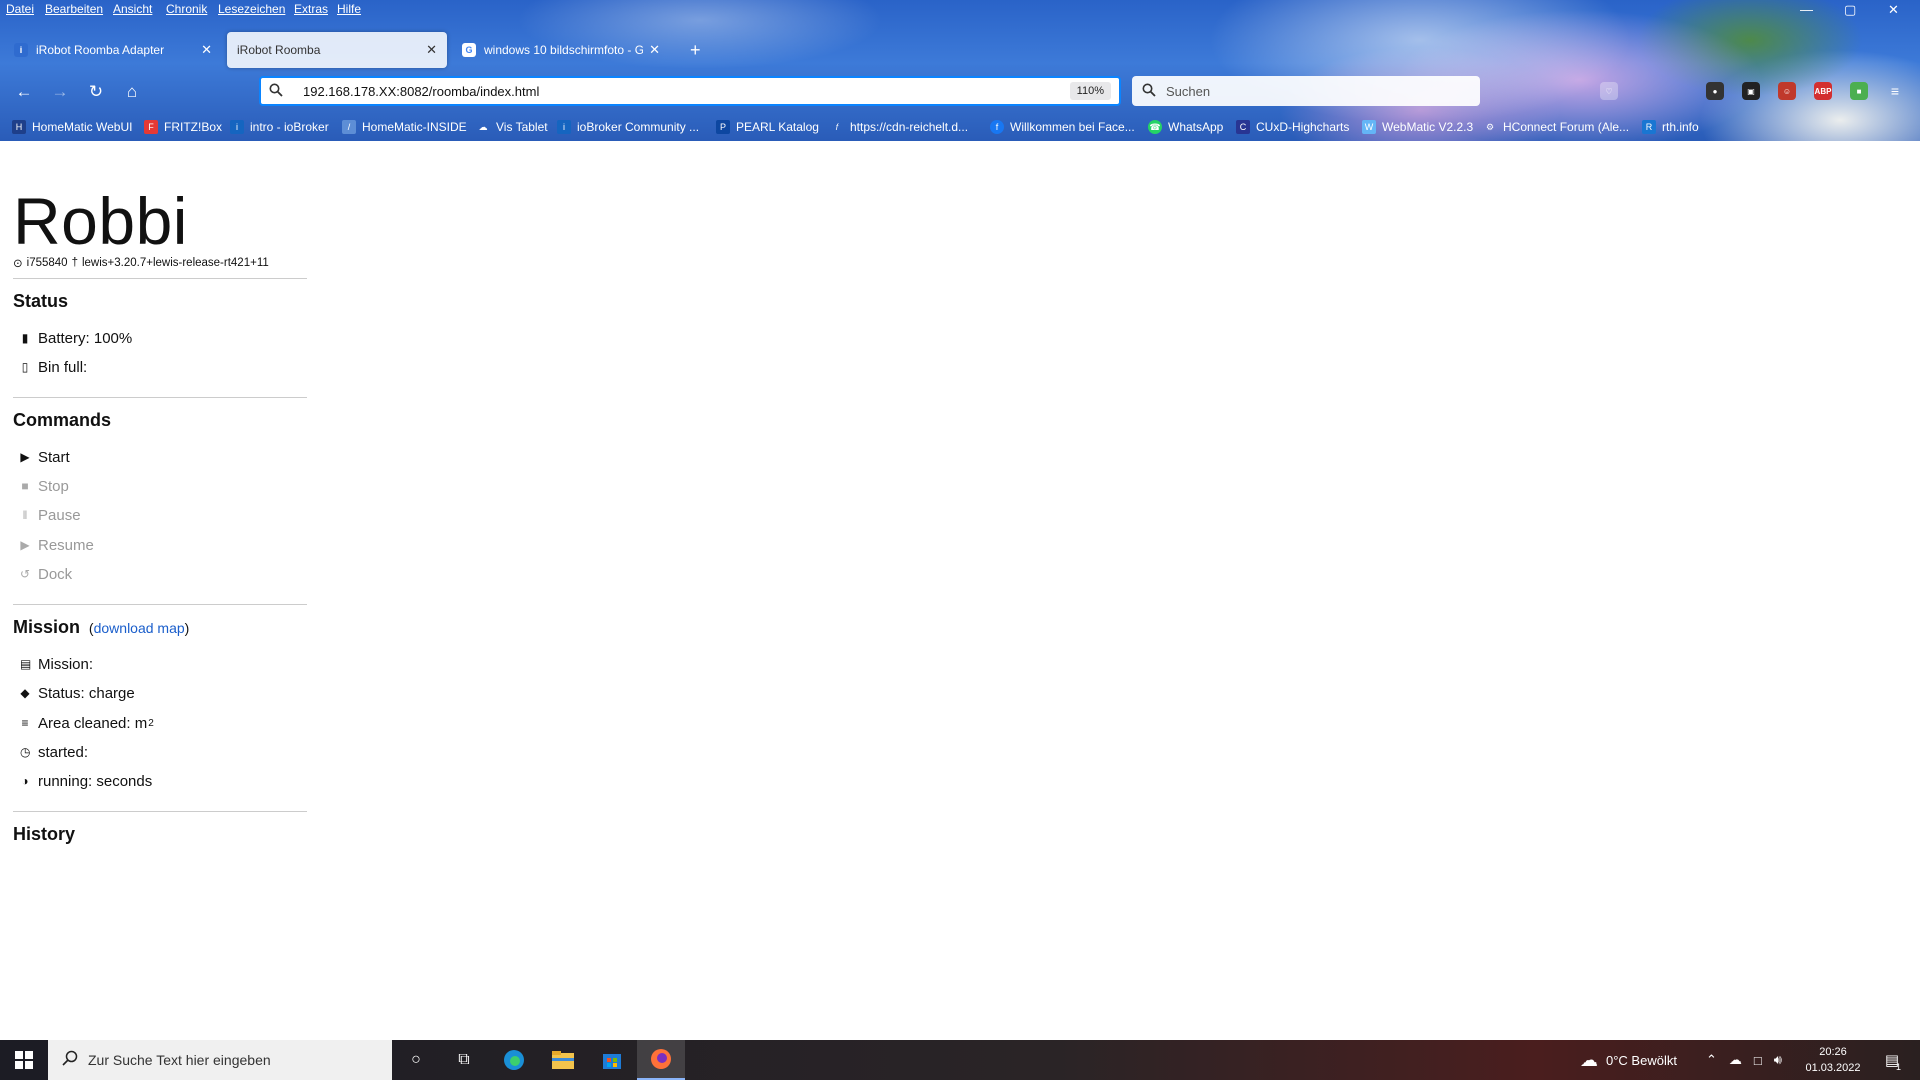 Image resolution: width=1920 pixels, height=1080 pixels. I want to click on bookmark: Rrth.info, so click(1670, 127).